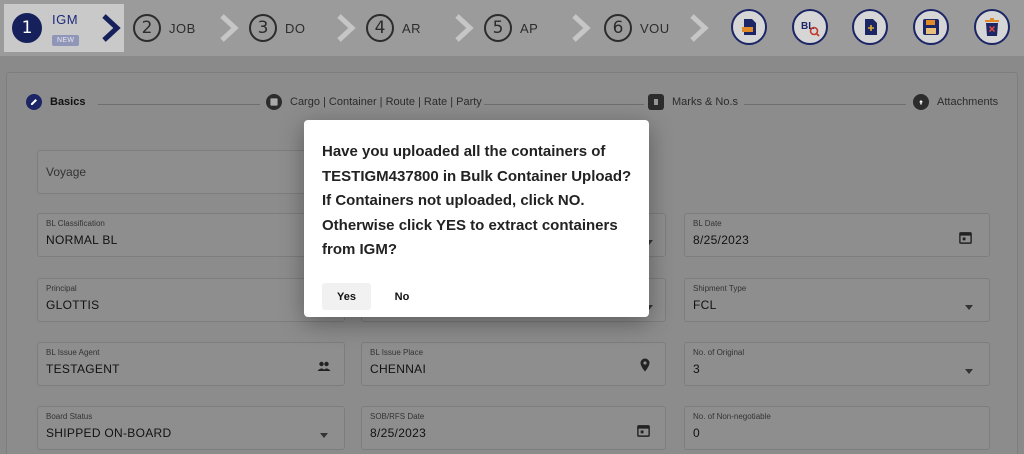 This screenshot has width=1024, height=454. What do you see at coordinates (295, 28) in the screenshot?
I see `step-label: DO` at bounding box center [295, 28].